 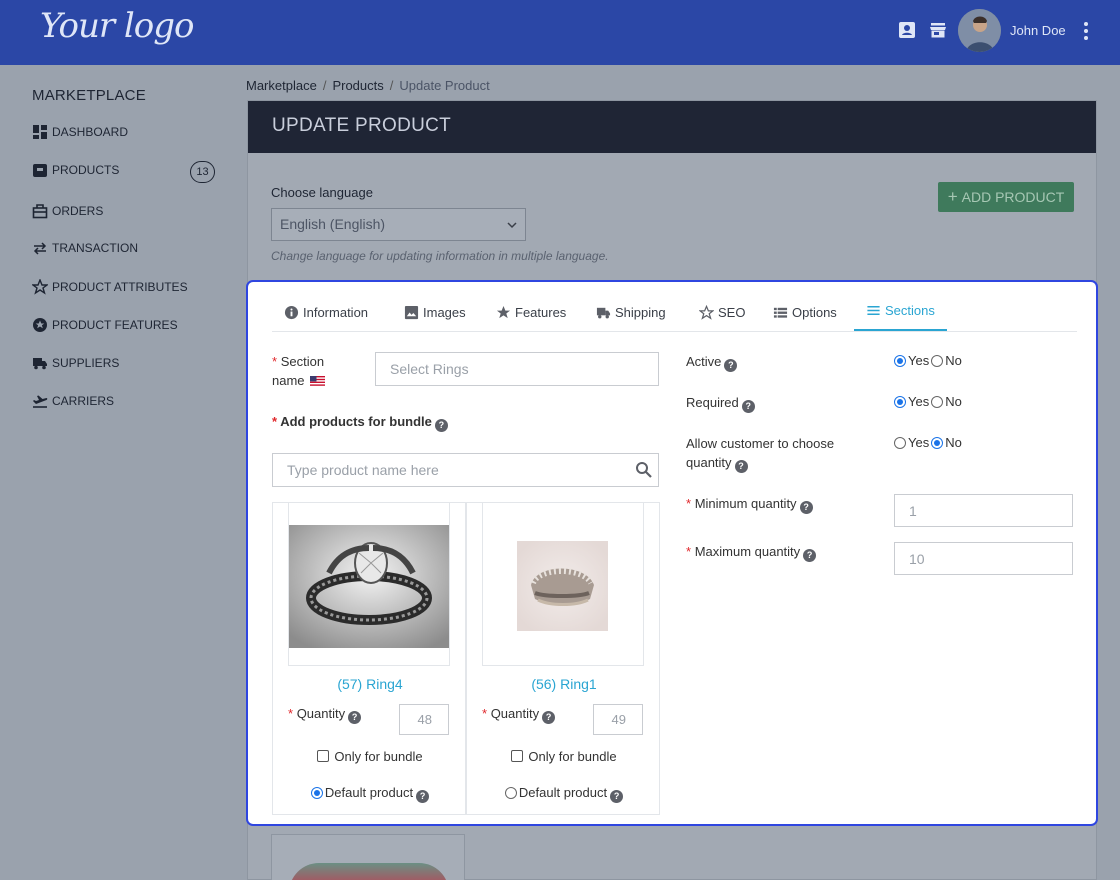 I want to click on product-name-link: (56) Ring1, so click(x=564, y=684).